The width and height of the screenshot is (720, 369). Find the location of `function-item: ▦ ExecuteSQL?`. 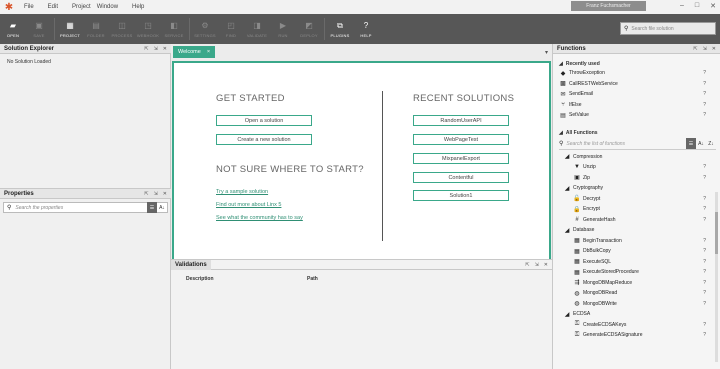

function-item: ▦ ExecuteSQL? is located at coordinates (636, 262).